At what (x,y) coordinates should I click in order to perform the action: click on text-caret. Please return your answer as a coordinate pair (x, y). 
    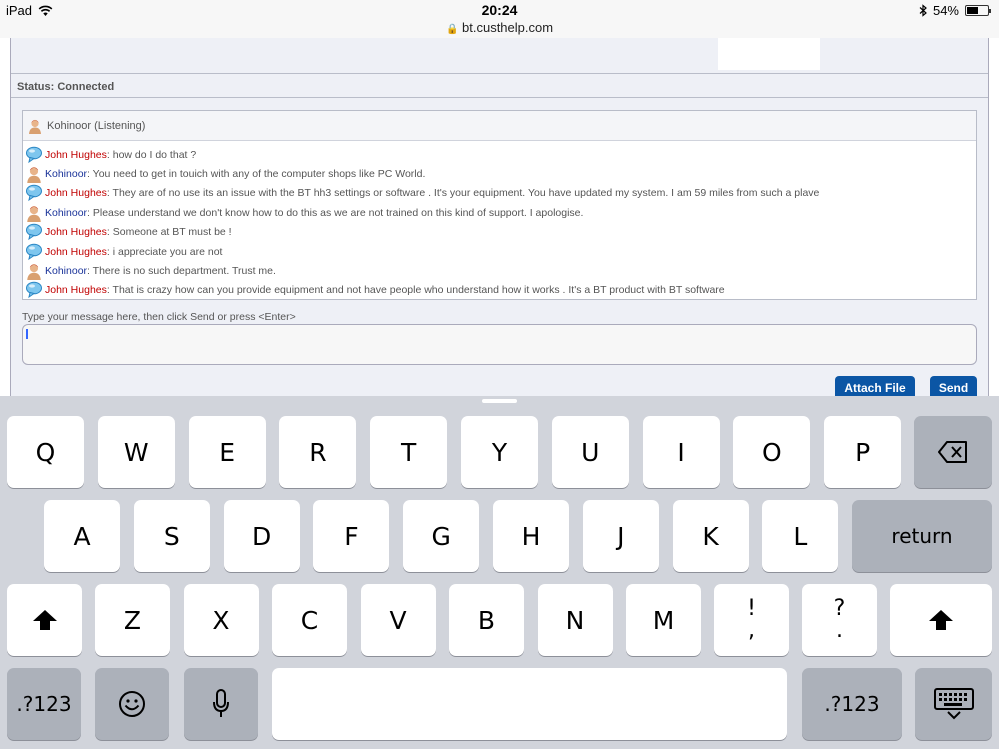
    Looking at the image, I should click on (27, 334).